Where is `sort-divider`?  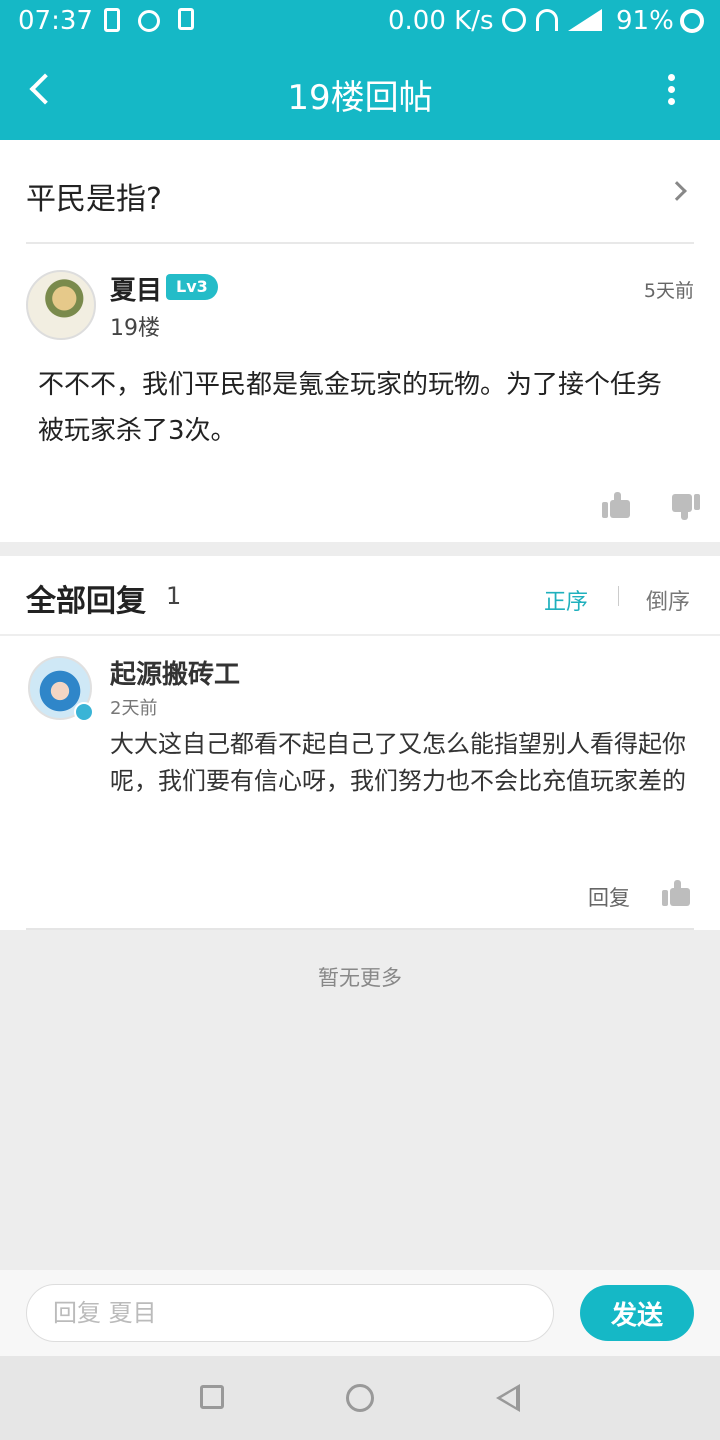
sort-divider is located at coordinates (618, 596).